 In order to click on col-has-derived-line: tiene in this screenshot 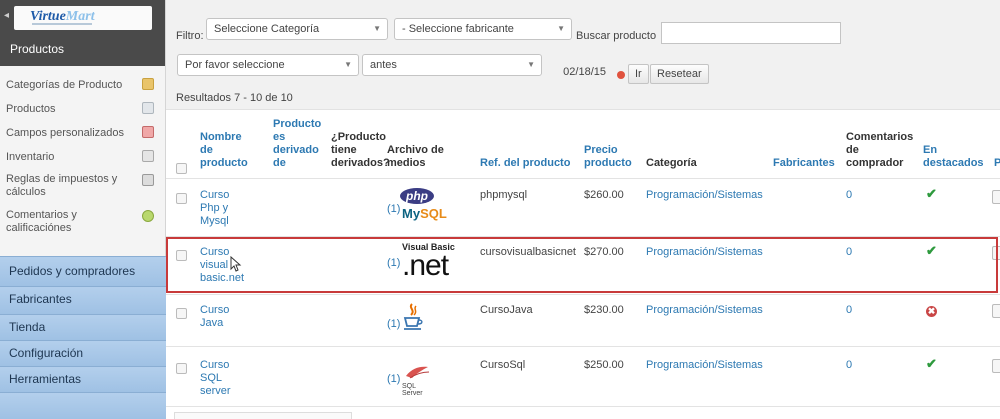, I will do `click(344, 150)`.